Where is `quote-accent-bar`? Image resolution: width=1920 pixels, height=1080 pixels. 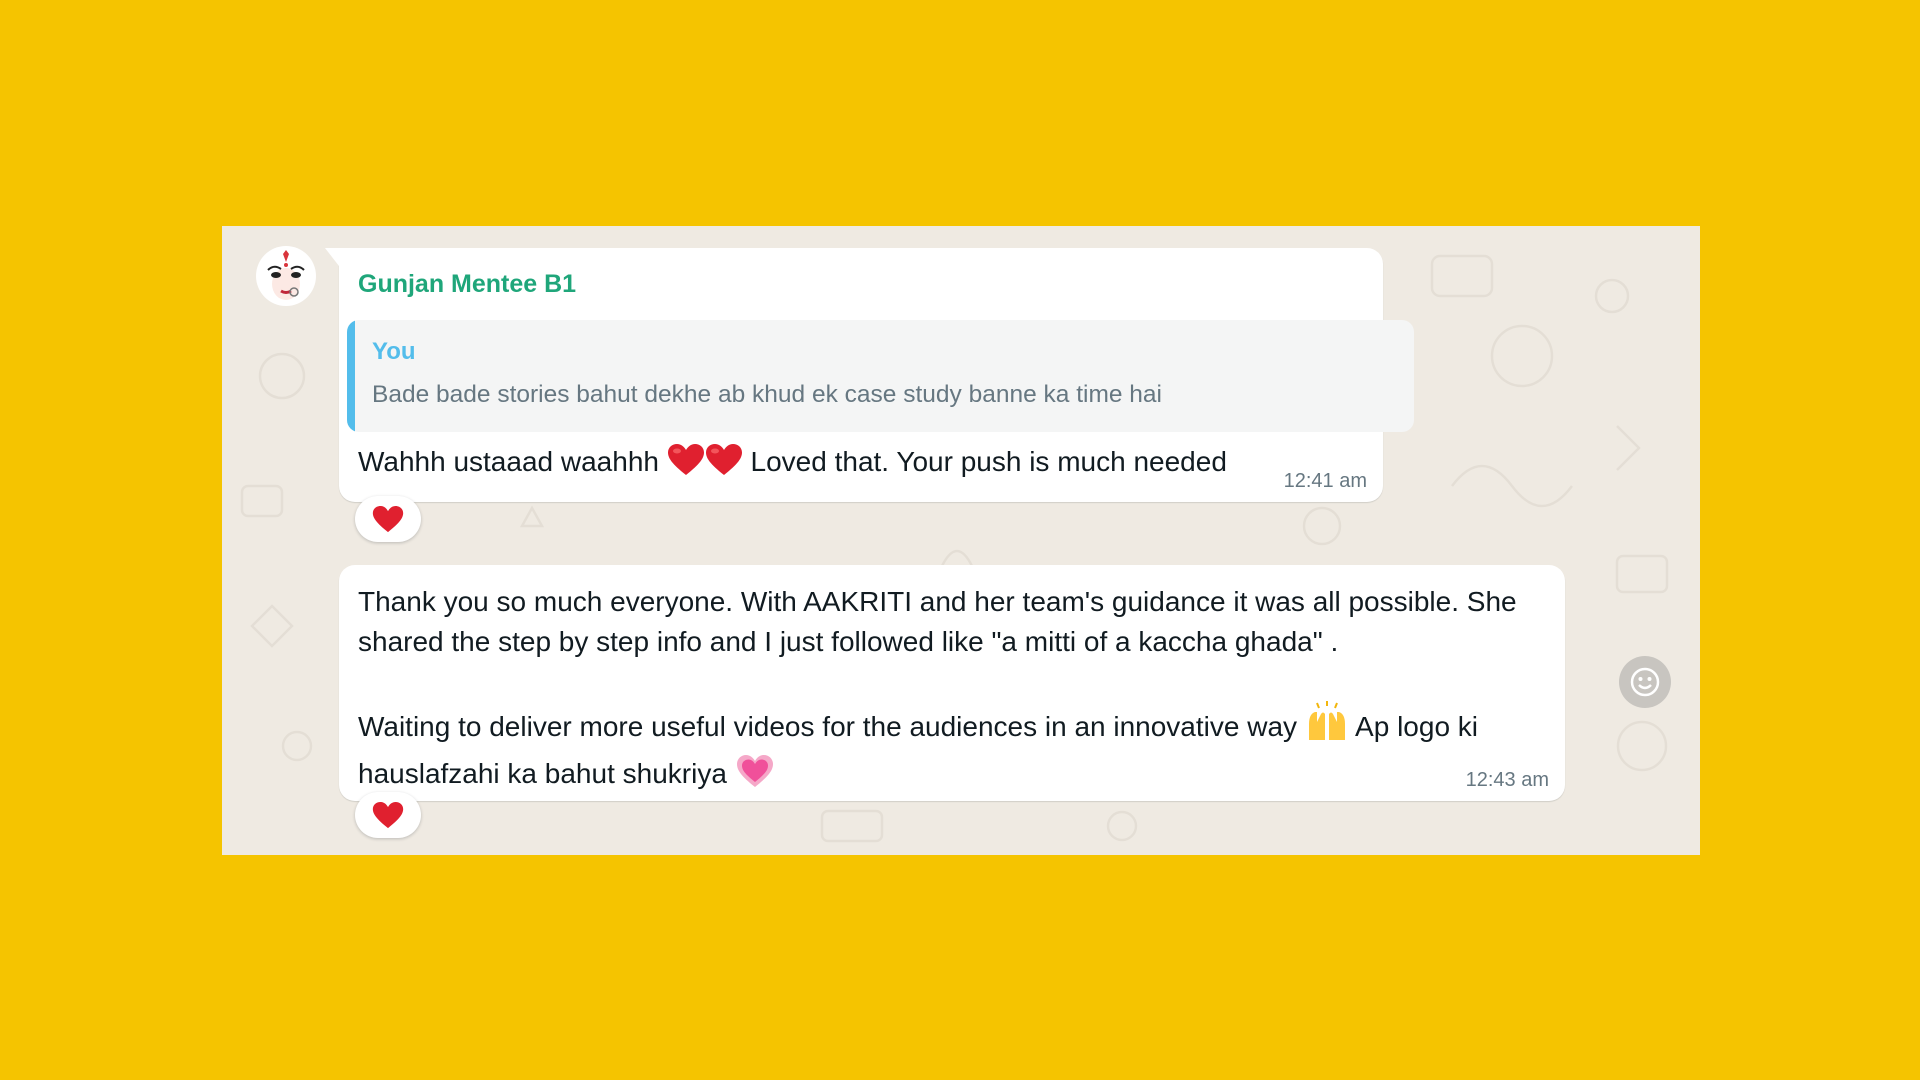 quote-accent-bar is located at coordinates (351, 376).